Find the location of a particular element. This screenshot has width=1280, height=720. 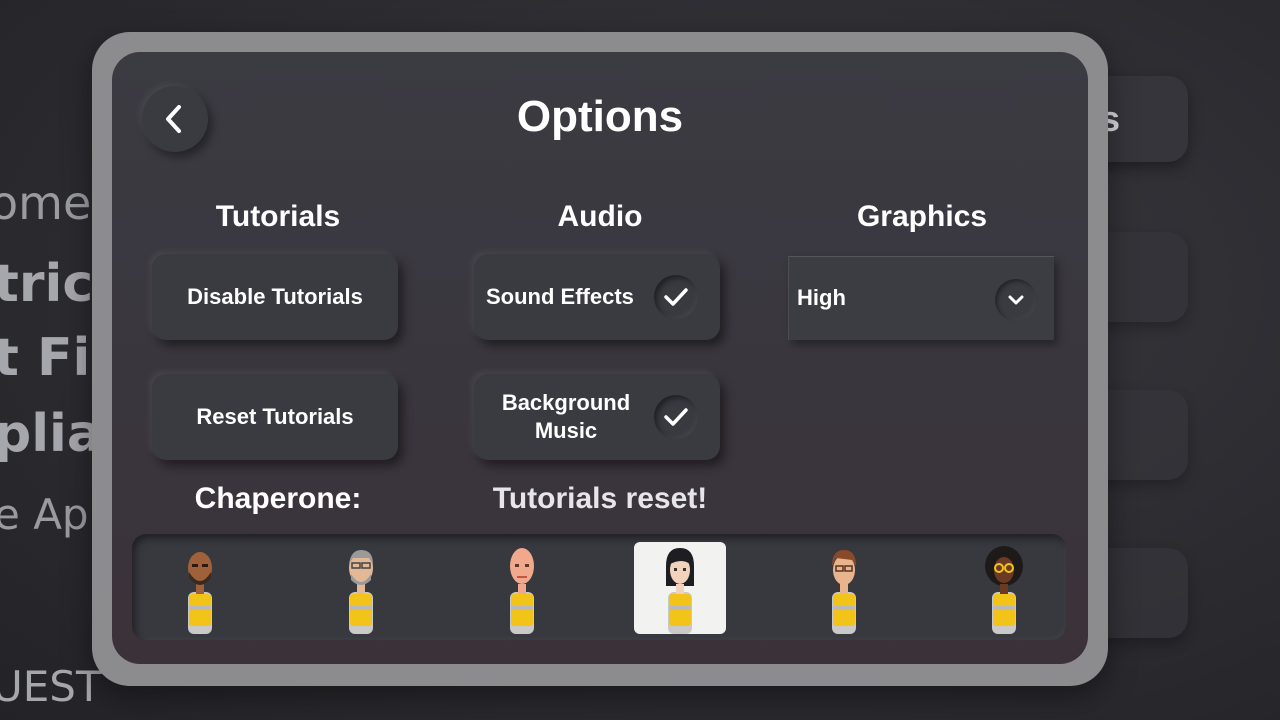

chaperone-label: Chaperone: is located at coordinates (278, 498).